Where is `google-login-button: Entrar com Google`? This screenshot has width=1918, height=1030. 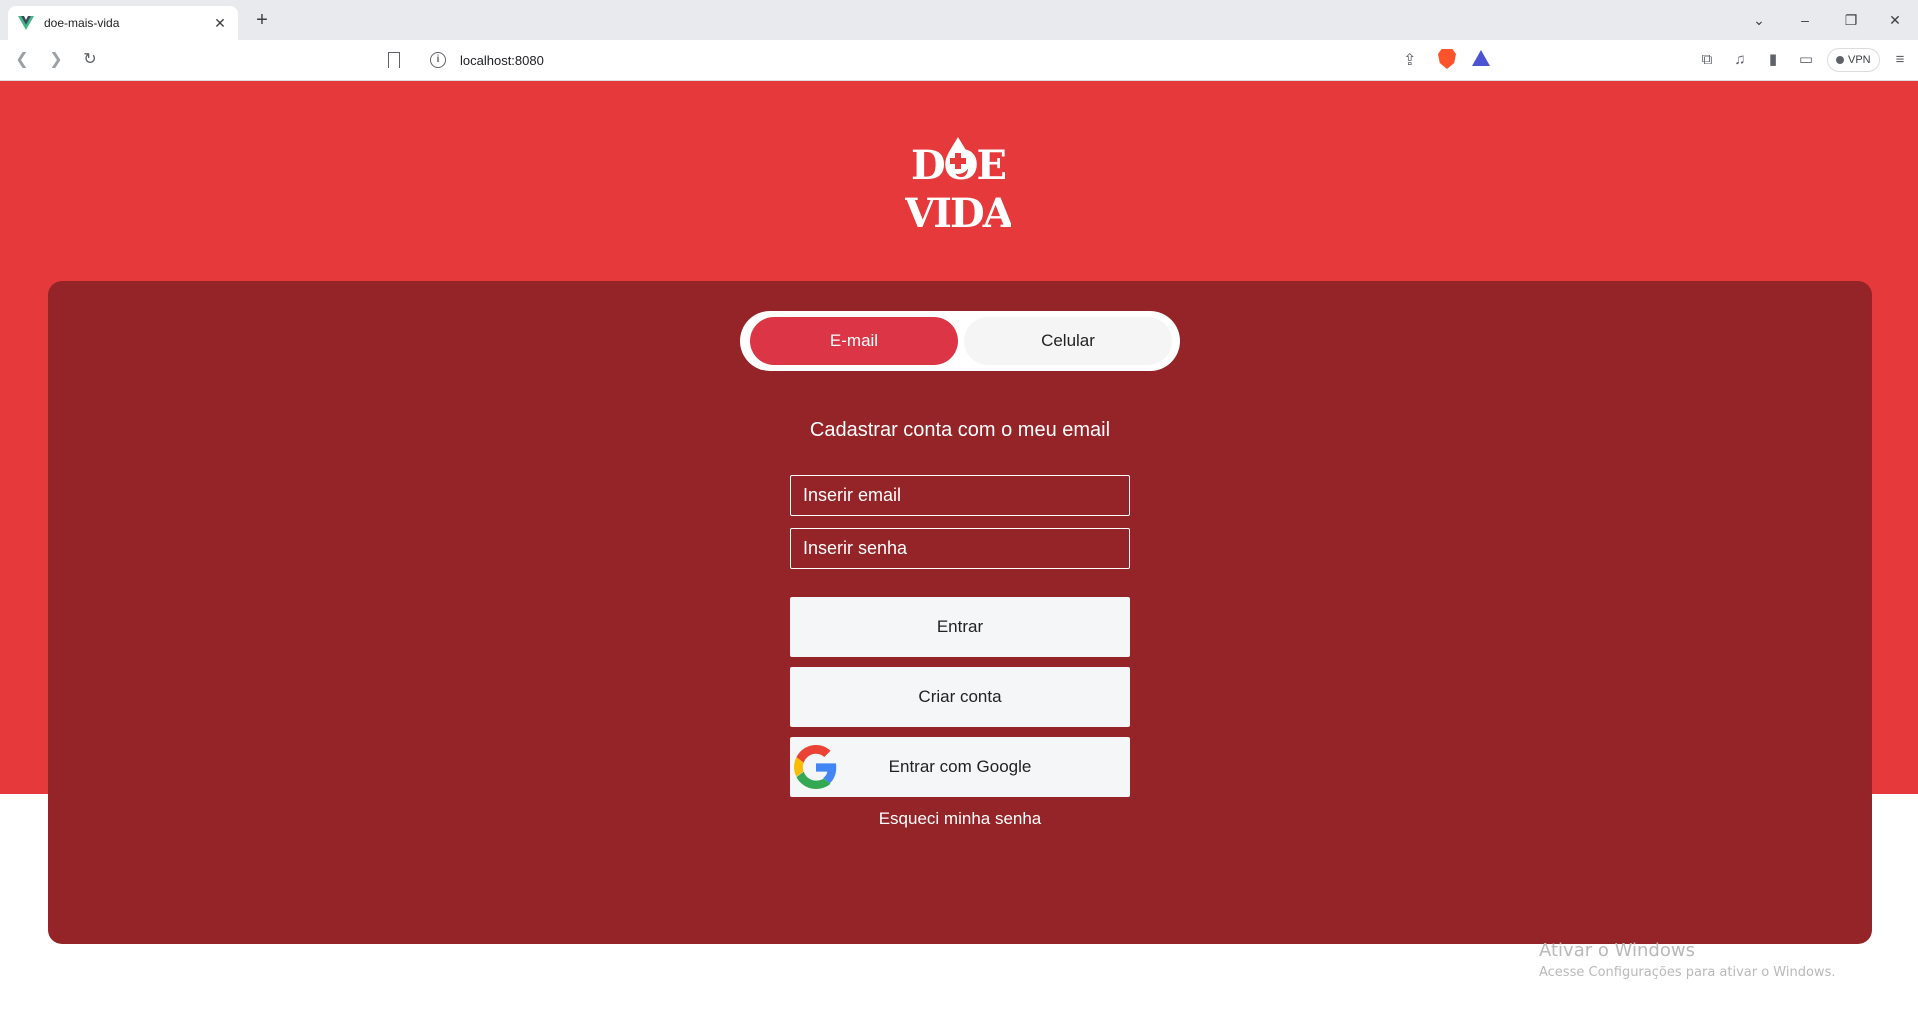
google-login-button: Entrar com Google is located at coordinates (960, 767).